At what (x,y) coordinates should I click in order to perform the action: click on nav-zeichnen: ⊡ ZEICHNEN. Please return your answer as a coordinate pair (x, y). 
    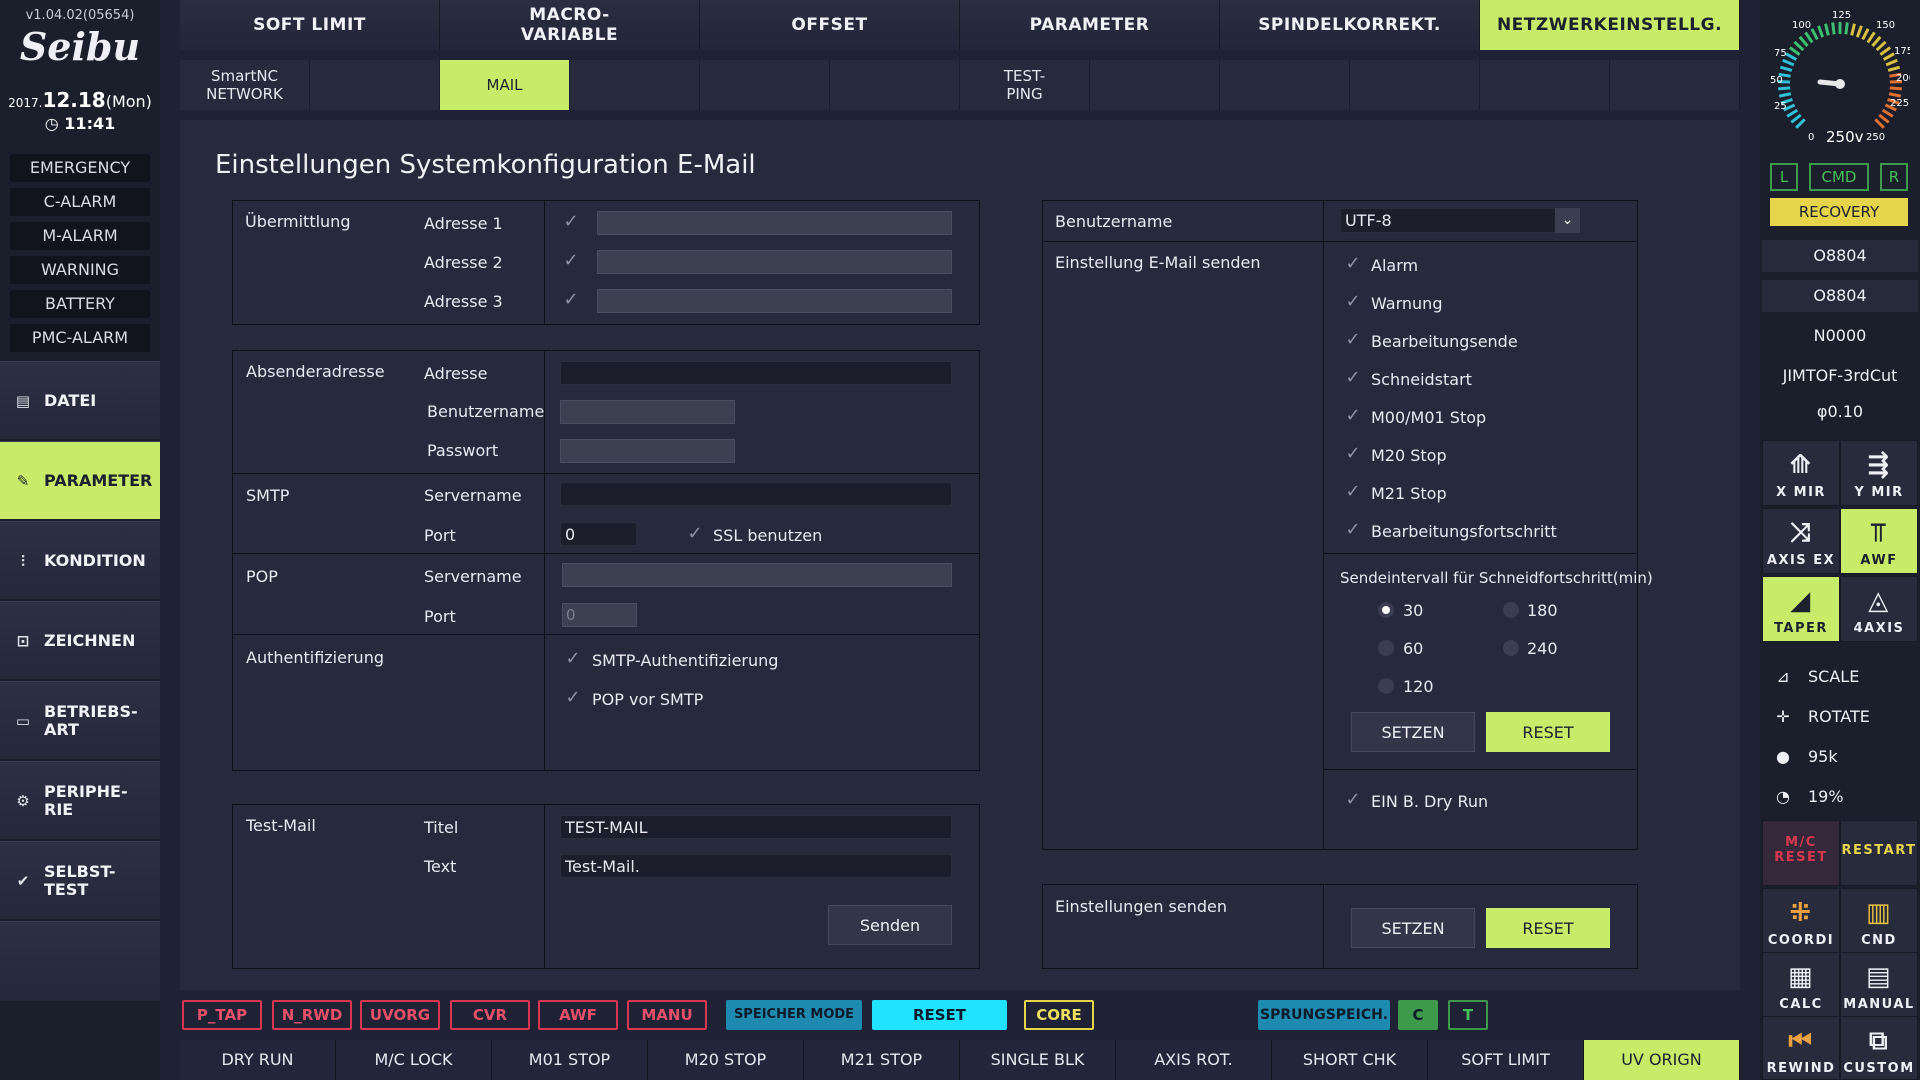
    Looking at the image, I should click on (80, 640).